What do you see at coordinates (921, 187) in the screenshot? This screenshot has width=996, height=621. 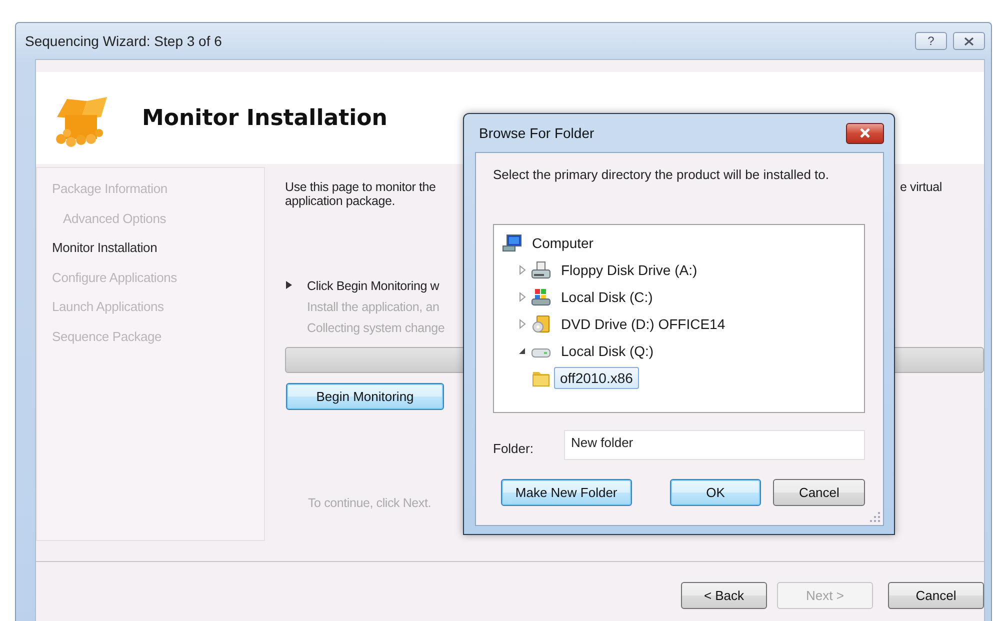 I see `intro-text: e virtual` at bounding box center [921, 187].